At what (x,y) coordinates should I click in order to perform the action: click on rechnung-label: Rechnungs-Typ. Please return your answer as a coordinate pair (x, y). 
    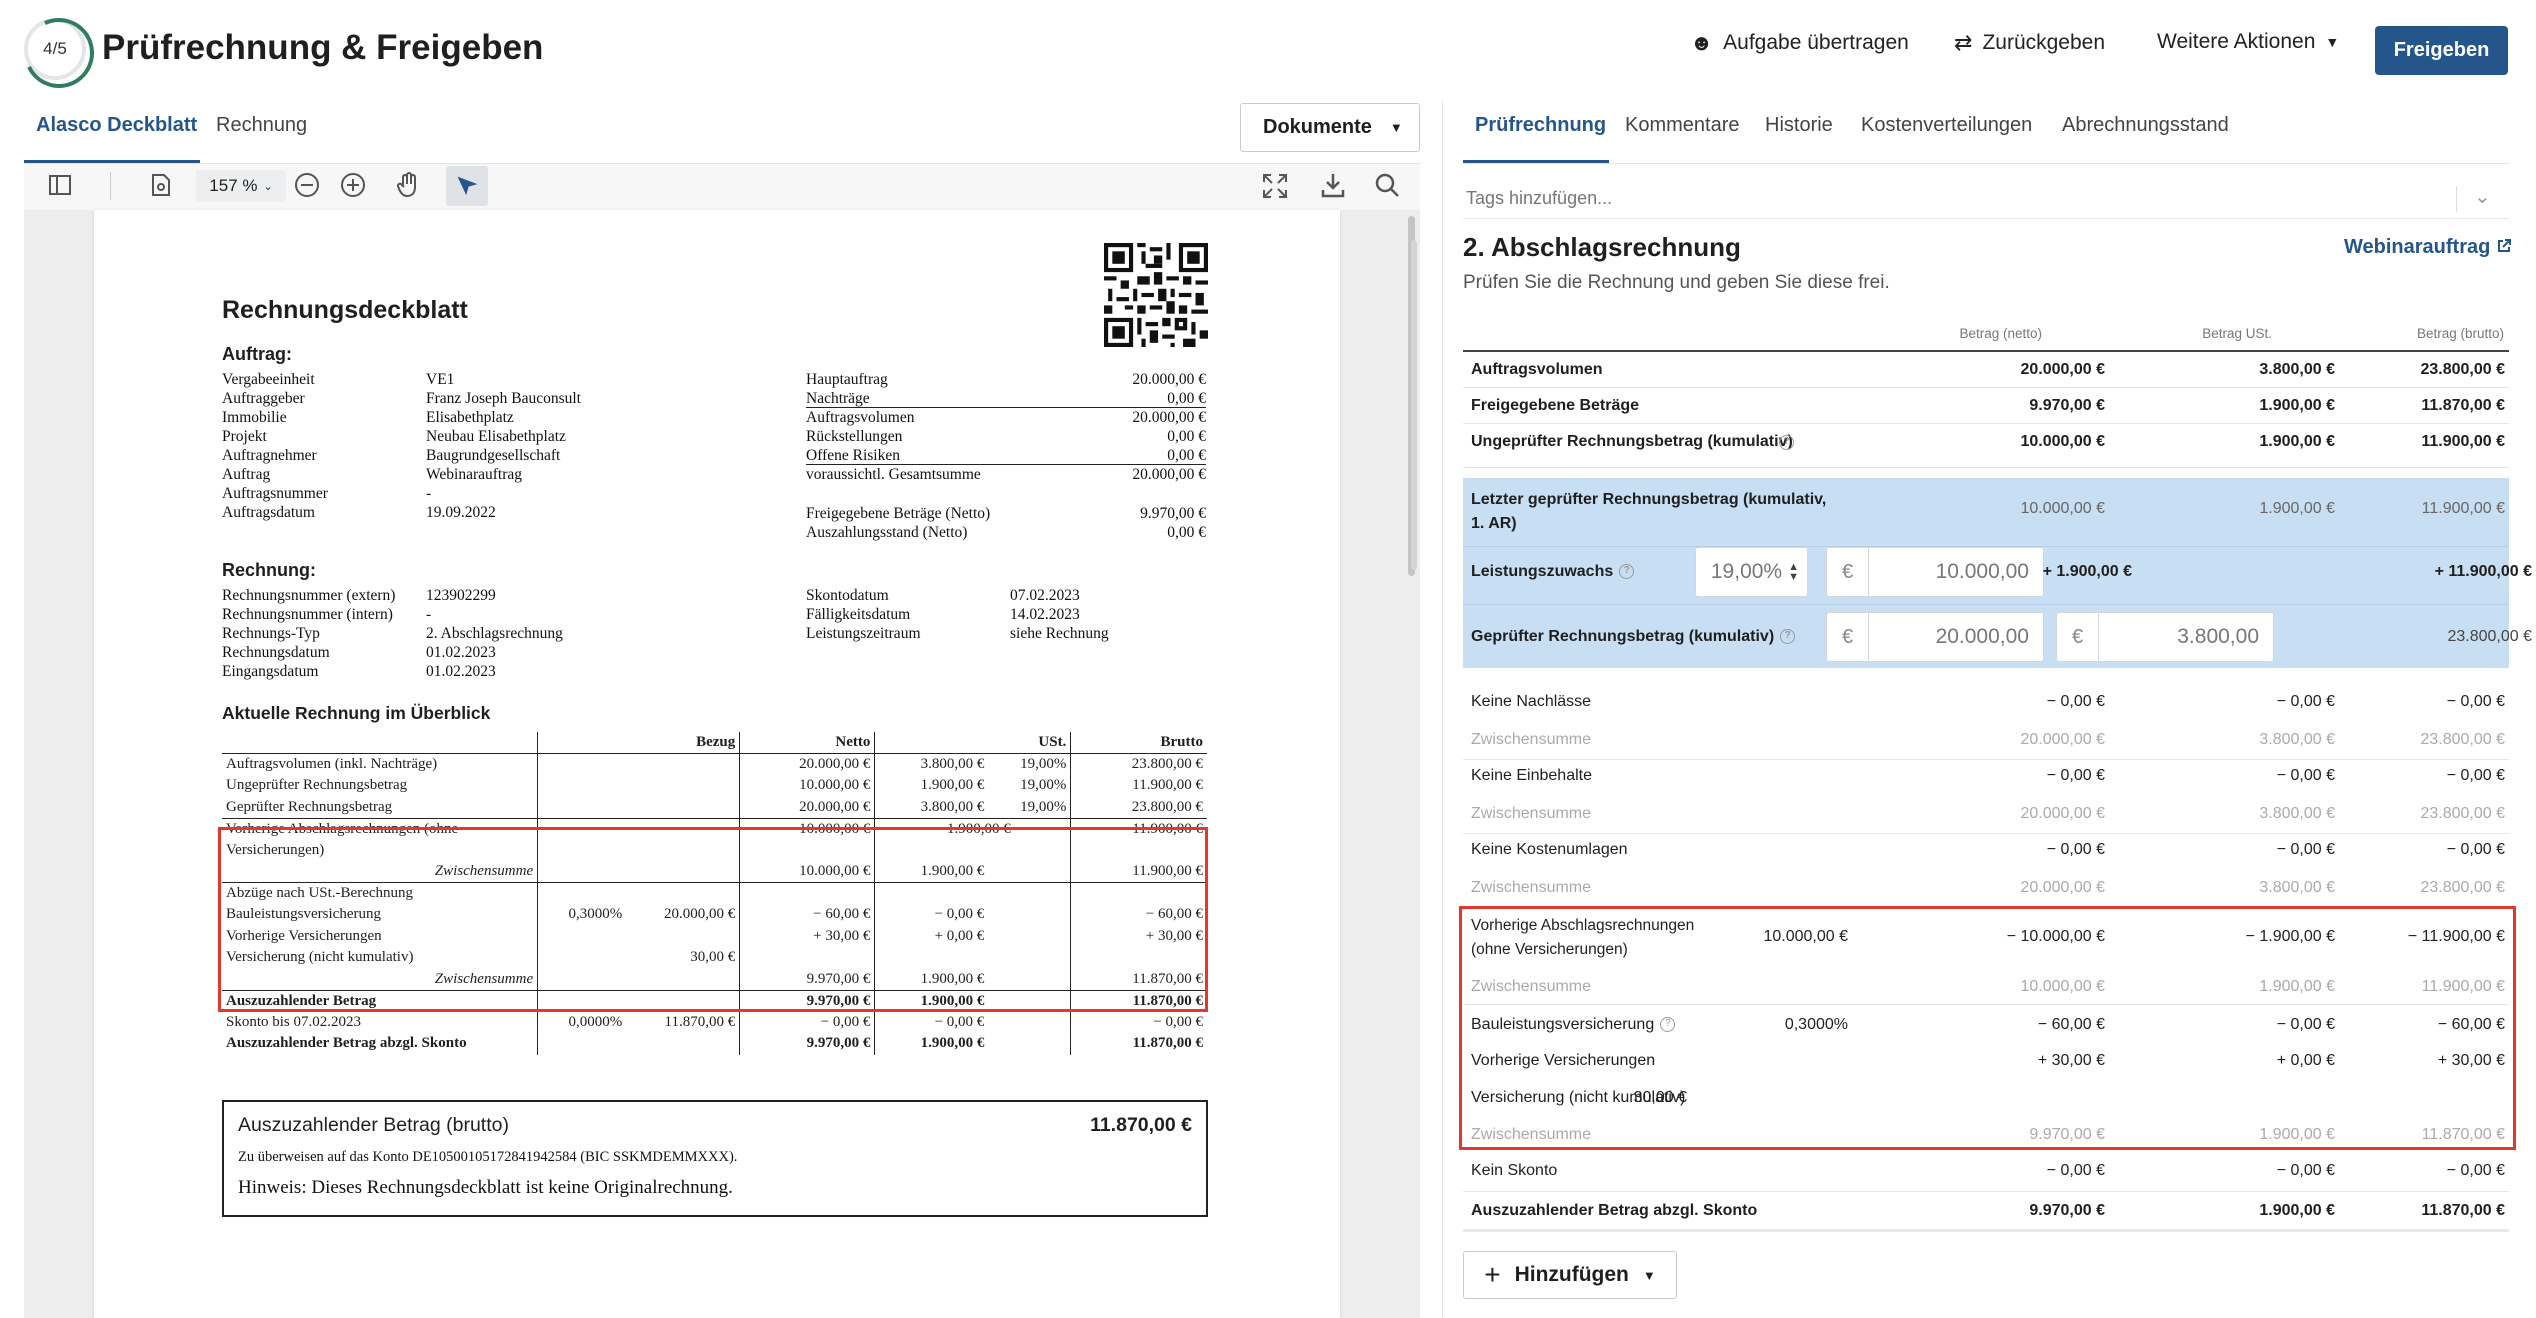
    Looking at the image, I should click on (271, 633).